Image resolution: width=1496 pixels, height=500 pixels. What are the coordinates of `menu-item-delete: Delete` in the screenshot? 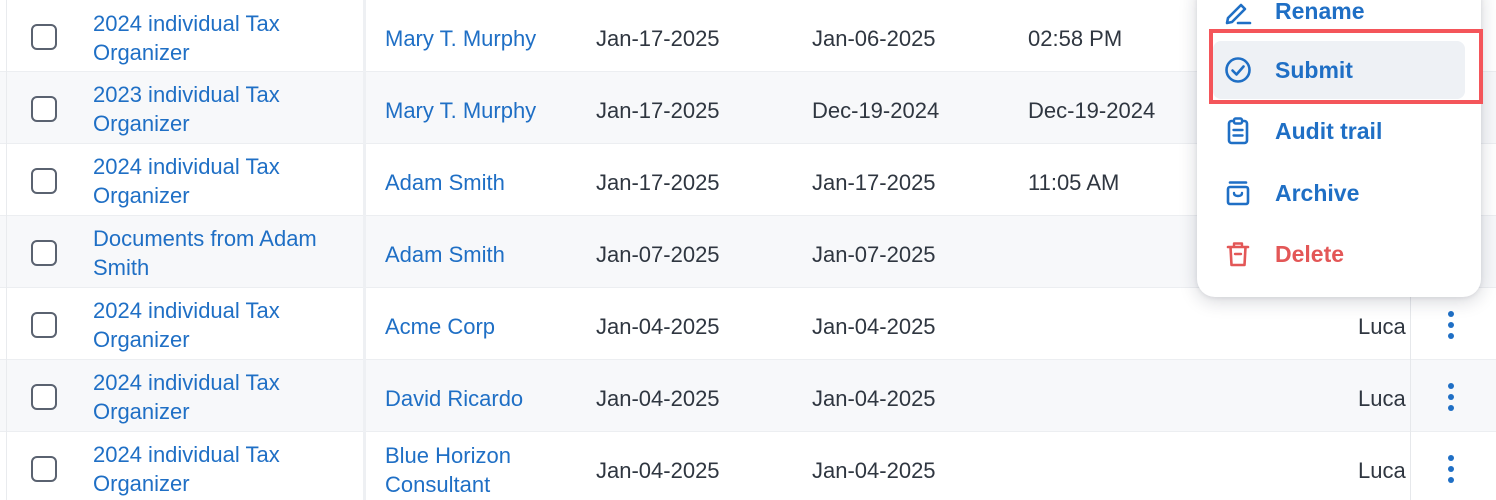 It's located at (1339, 254).